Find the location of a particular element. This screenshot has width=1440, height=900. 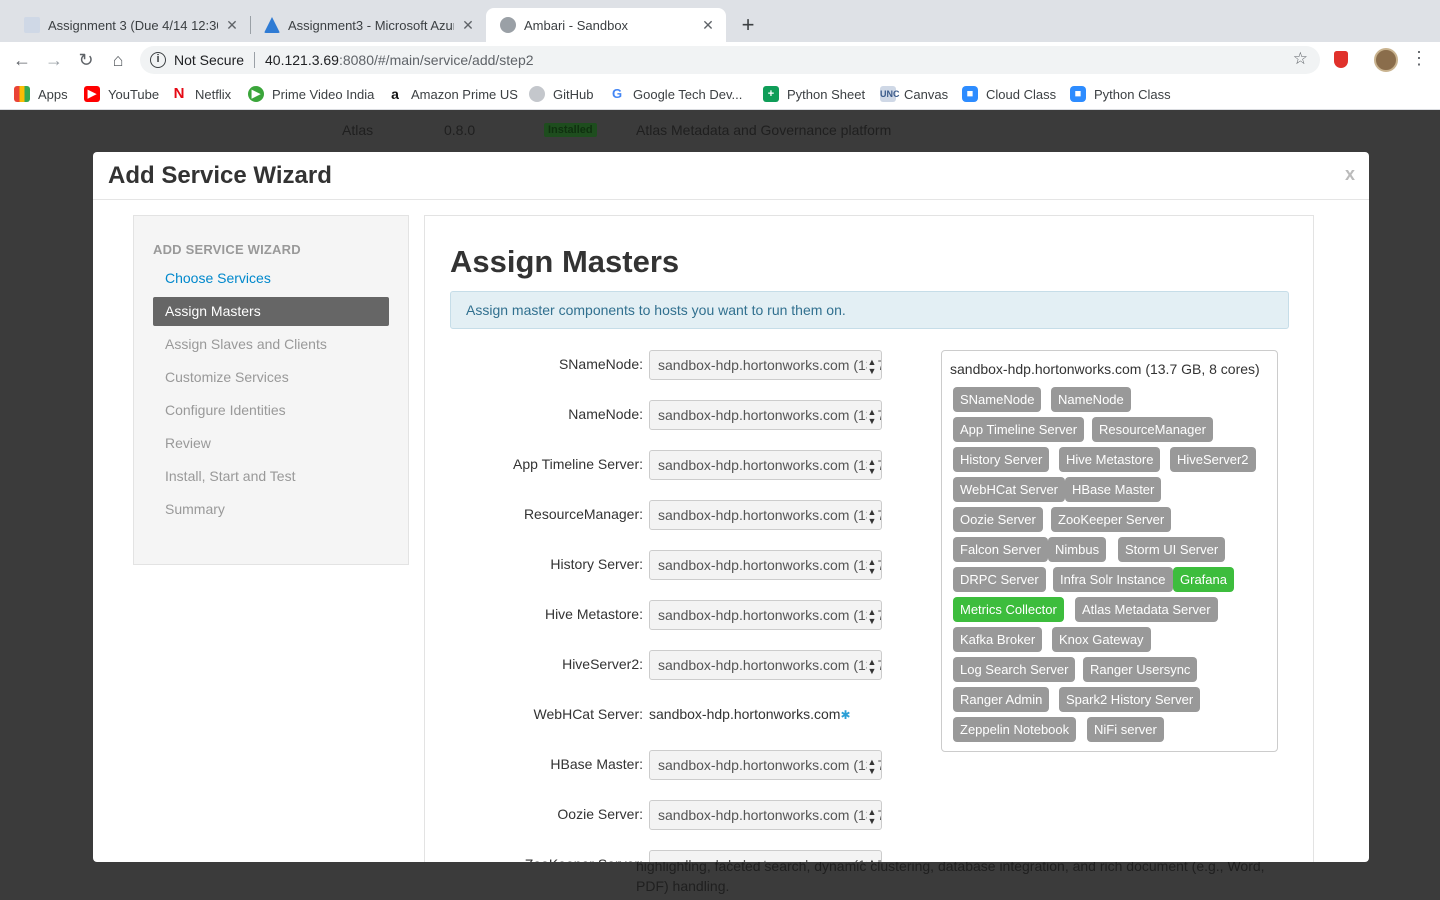

bookmark-star-icon: ☆ is located at coordinates (1300, 59).